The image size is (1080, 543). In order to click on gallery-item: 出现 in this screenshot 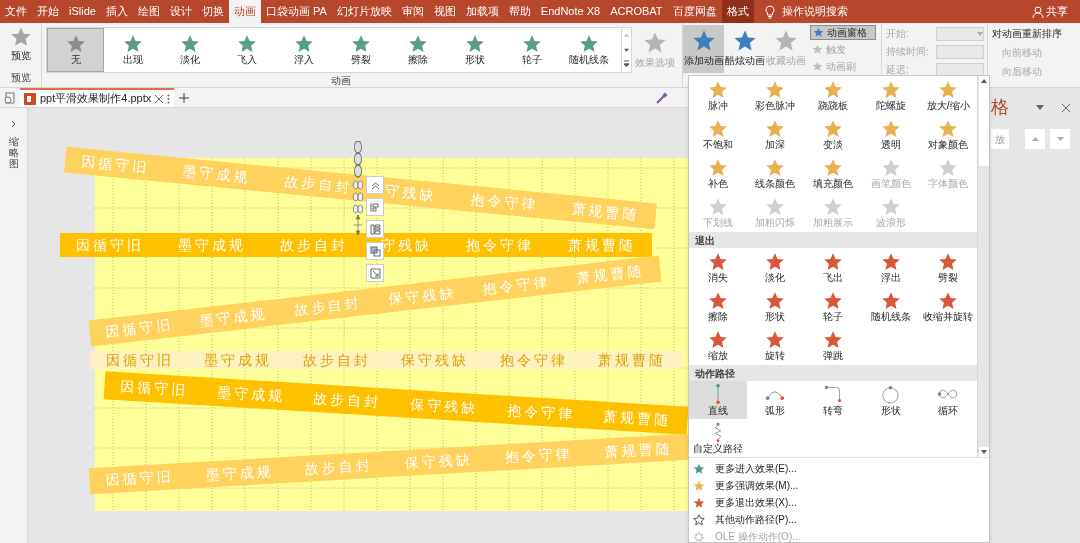, I will do `click(132, 50)`.